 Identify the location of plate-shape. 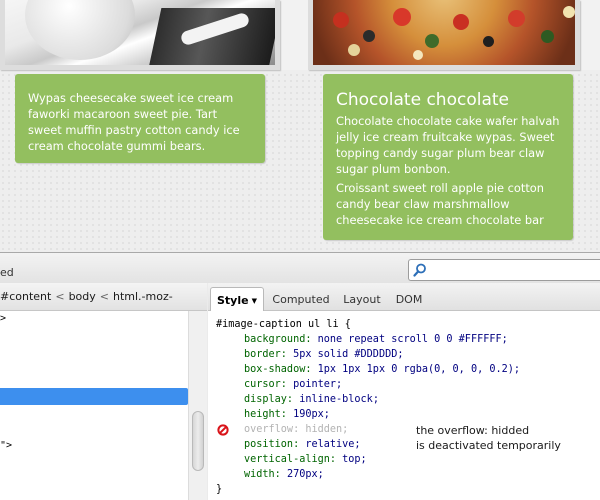
(80, 30).